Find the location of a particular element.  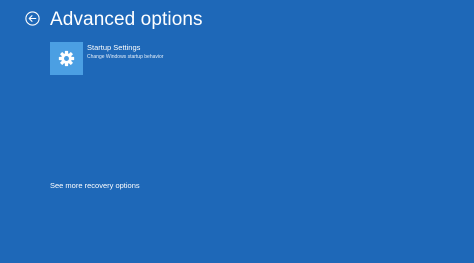

back-button is located at coordinates (32, 18).